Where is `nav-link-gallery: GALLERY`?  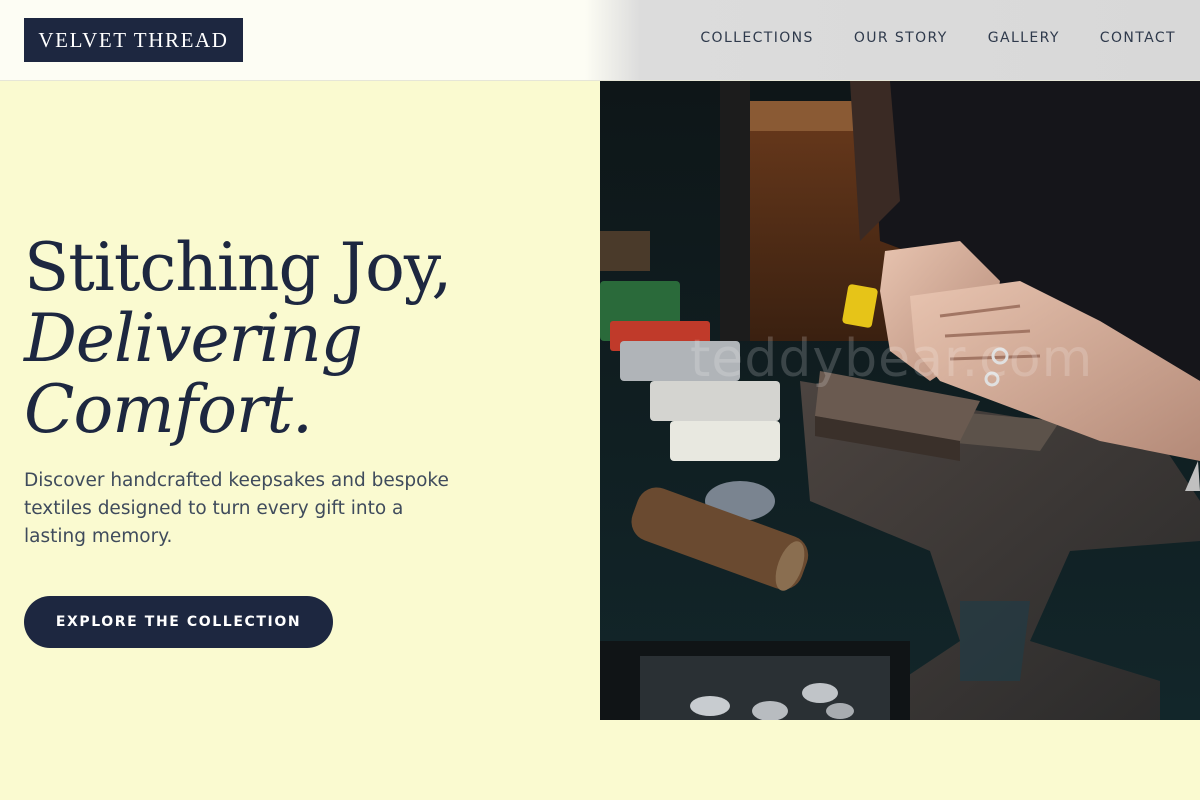
nav-link-gallery: GALLERY is located at coordinates (1024, 38).